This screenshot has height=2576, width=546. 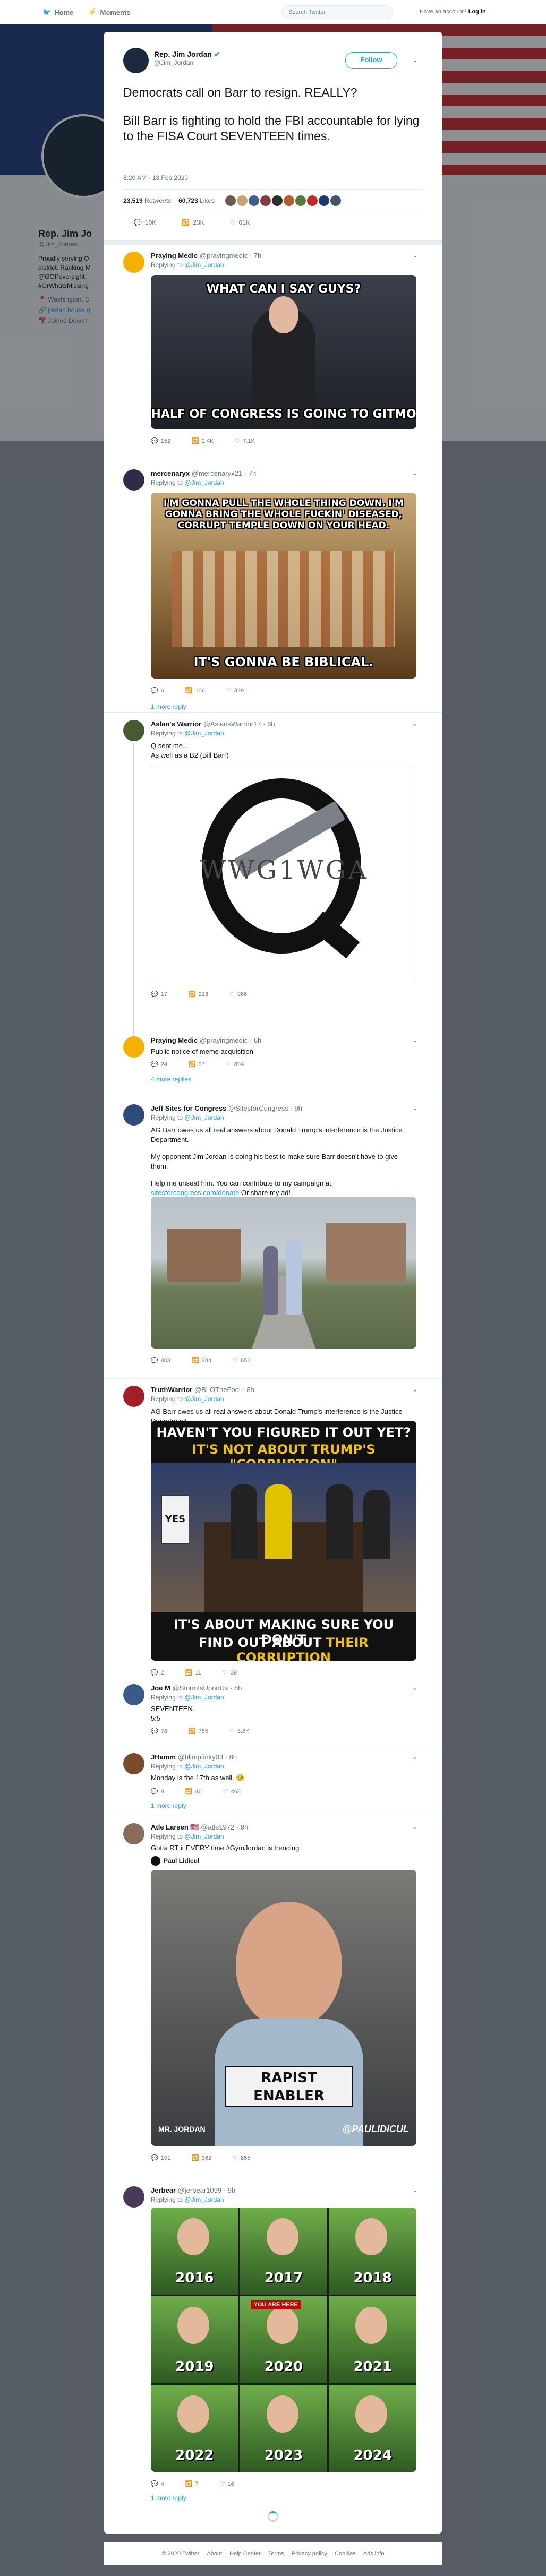 What do you see at coordinates (235, 691) in the screenshot?
I see `like-button: ♡ 329` at bounding box center [235, 691].